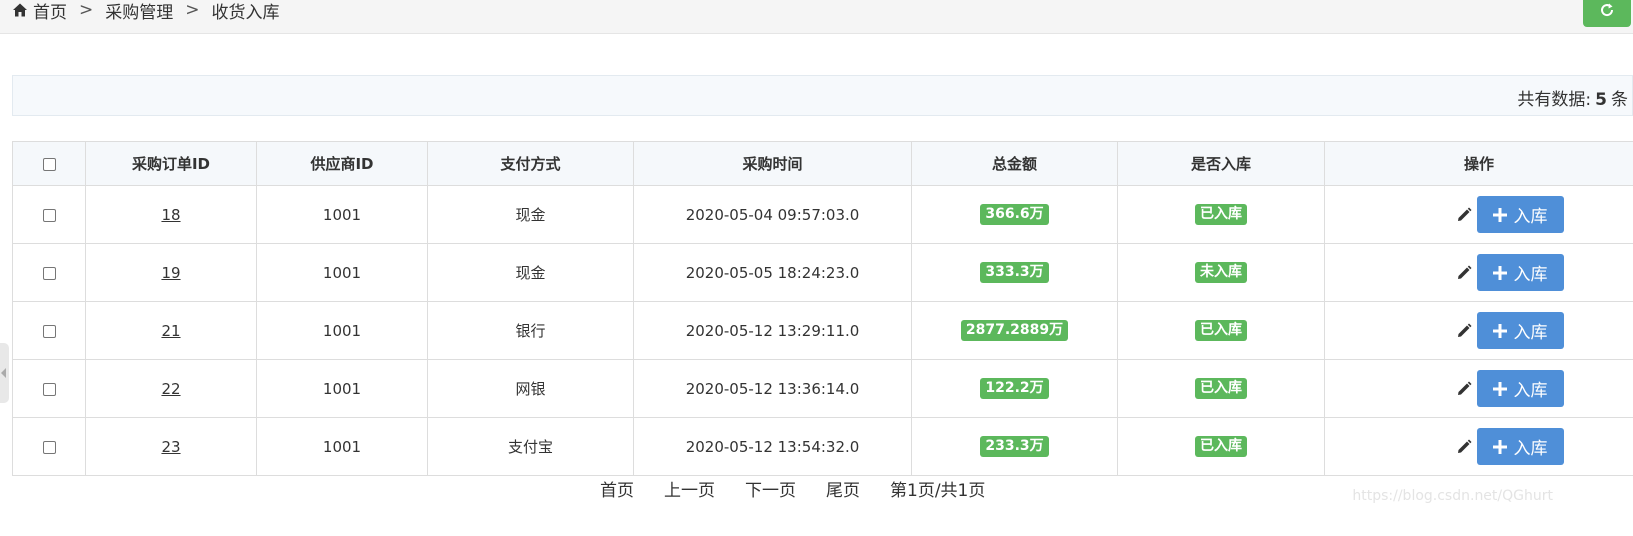 The image size is (1633, 536). I want to click on order-id-link: 22, so click(170, 389).